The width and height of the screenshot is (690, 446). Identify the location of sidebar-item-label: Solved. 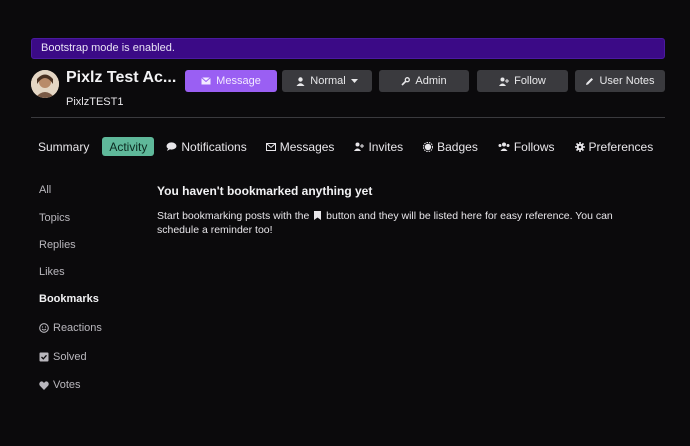
(70, 357).